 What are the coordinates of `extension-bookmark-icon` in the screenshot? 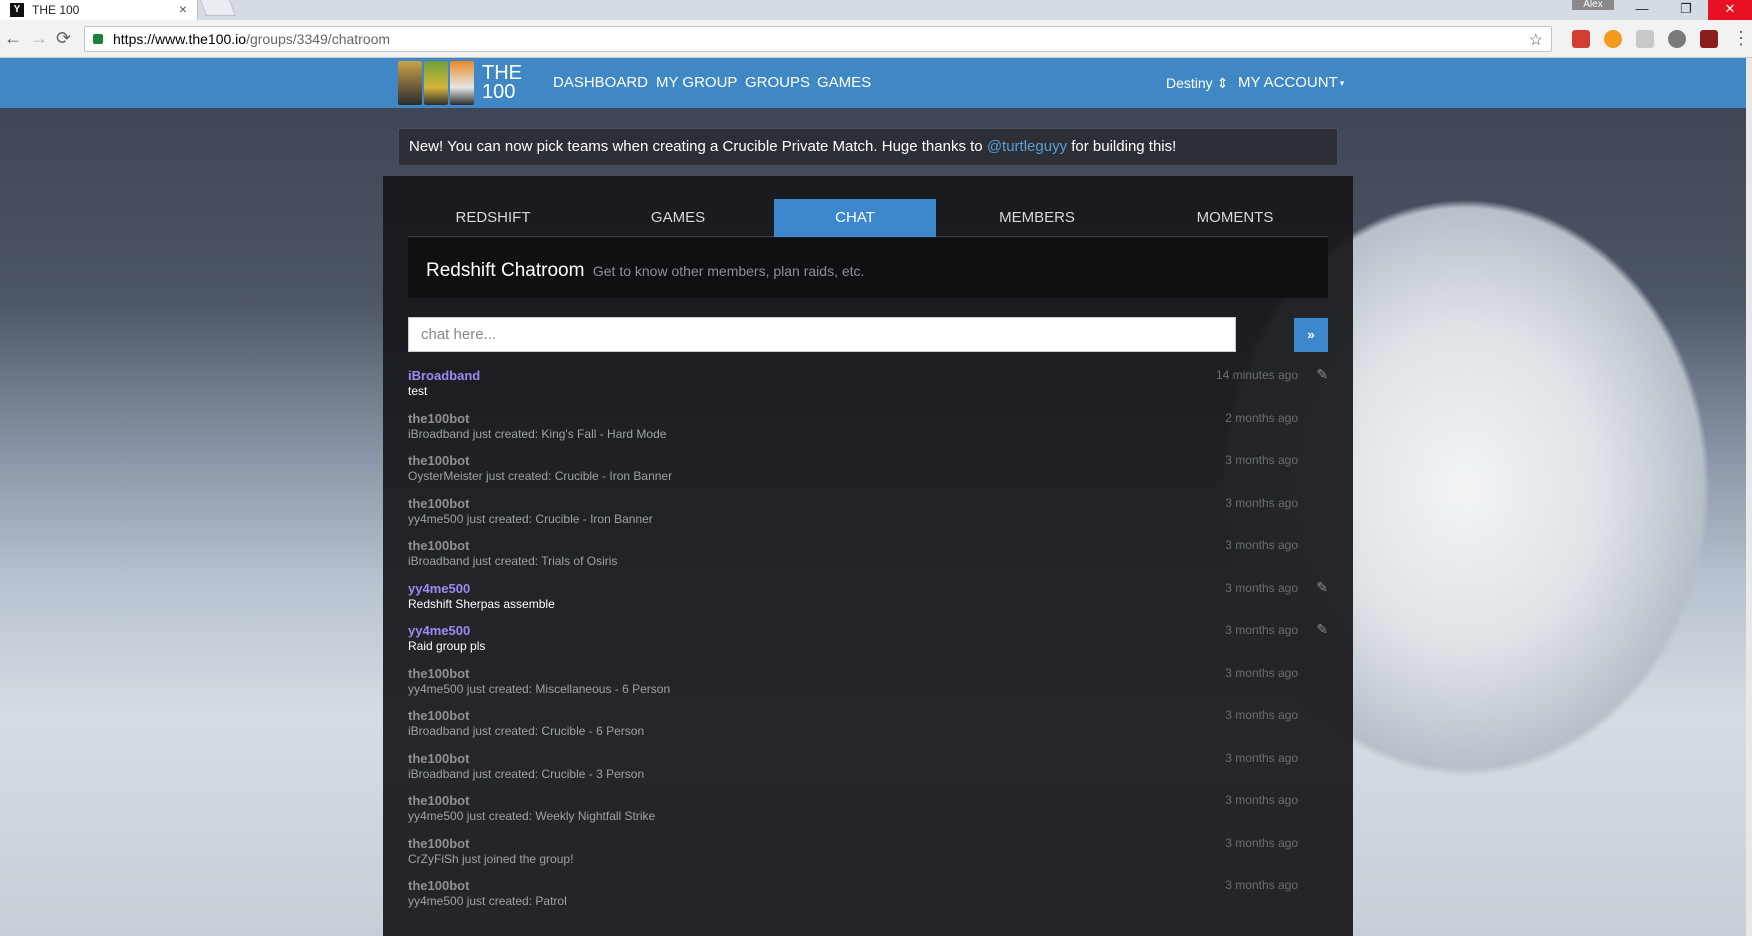 It's located at (1581, 39).